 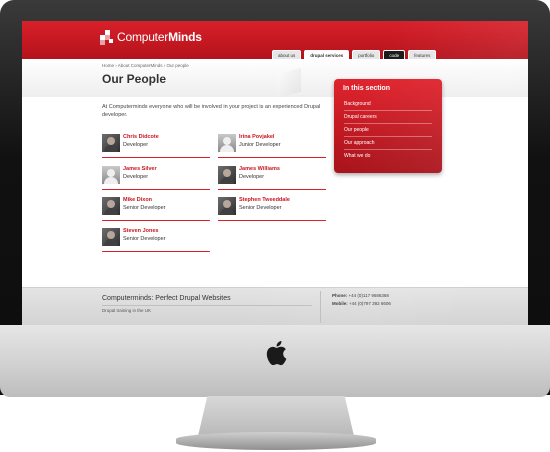 I want to click on phone-number: +44 (0)117 9686368, so click(x=368, y=295).